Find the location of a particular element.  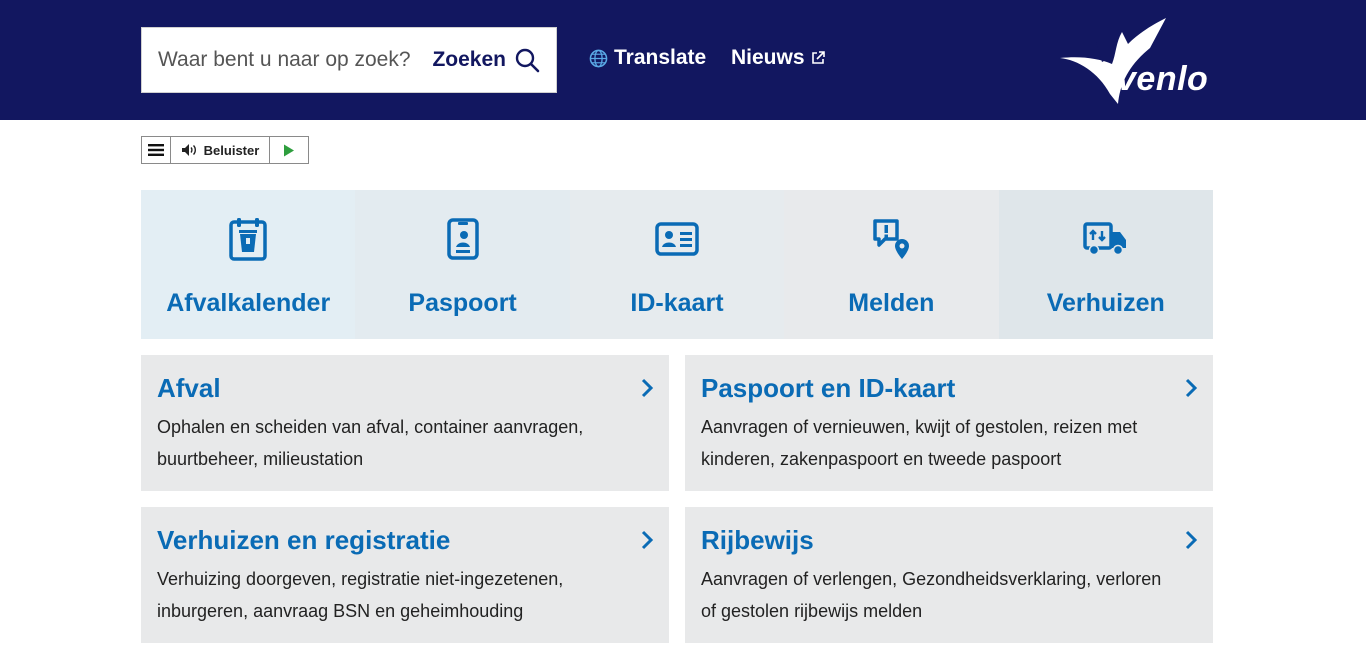

tile-label: Paspoort is located at coordinates (462, 303).